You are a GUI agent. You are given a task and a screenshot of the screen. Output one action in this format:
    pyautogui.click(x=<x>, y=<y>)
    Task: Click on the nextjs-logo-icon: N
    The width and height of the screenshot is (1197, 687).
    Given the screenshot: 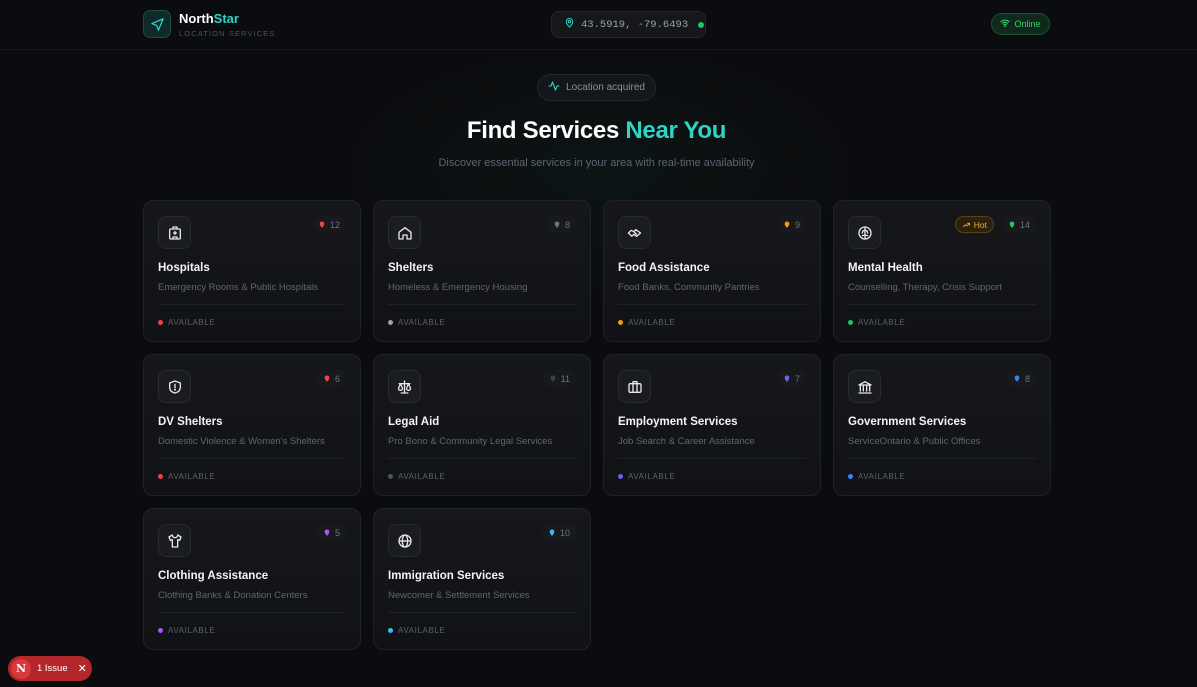 What is the action you would take?
    pyautogui.click(x=21, y=668)
    